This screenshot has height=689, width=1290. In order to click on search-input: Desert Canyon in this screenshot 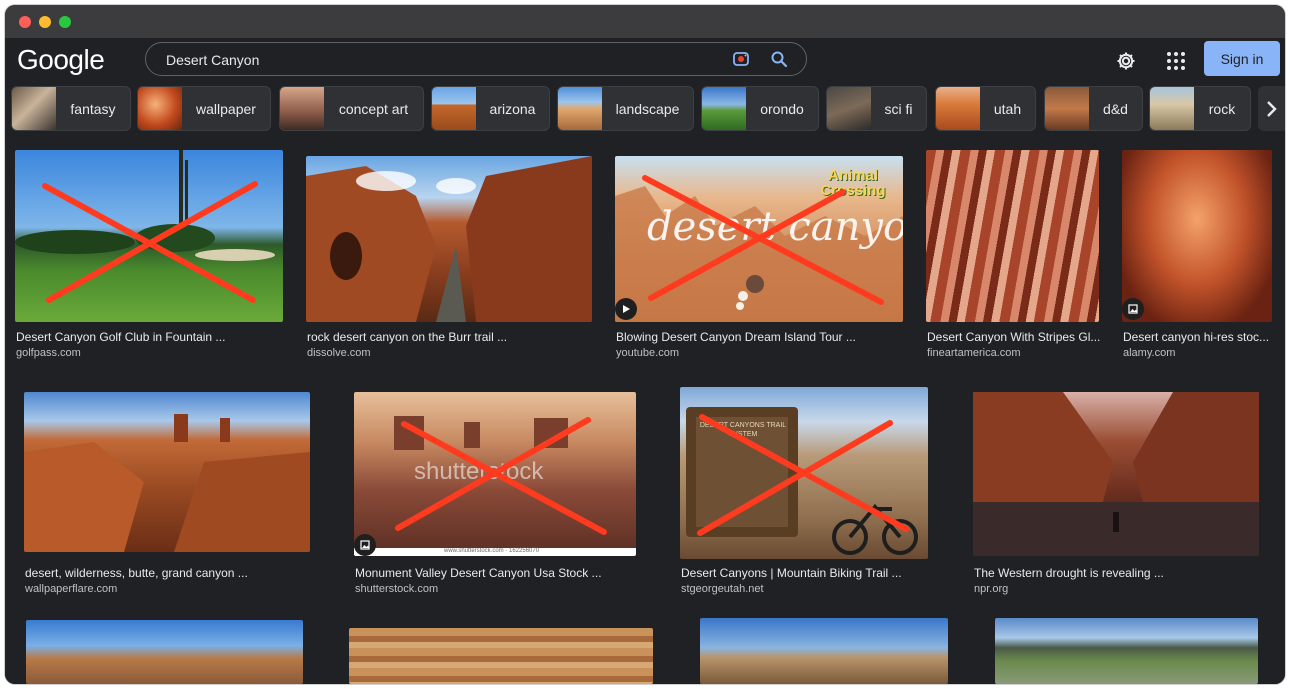, I will do `click(476, 59)`.